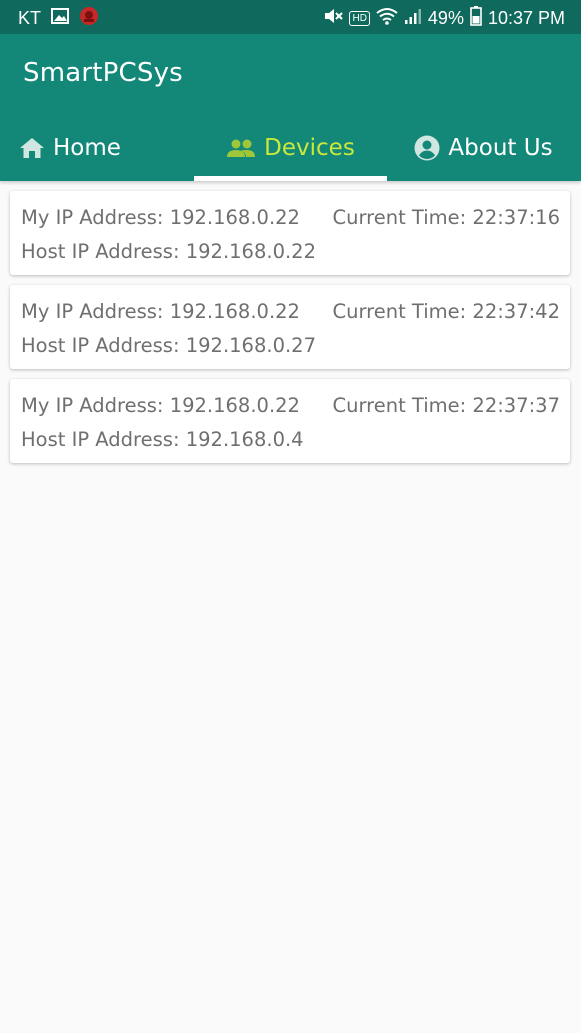  What do you see at coordinates (500, 147) in the screenshot?
I see `tab-about-us-label: About Us` at bounding box center [500, 147].